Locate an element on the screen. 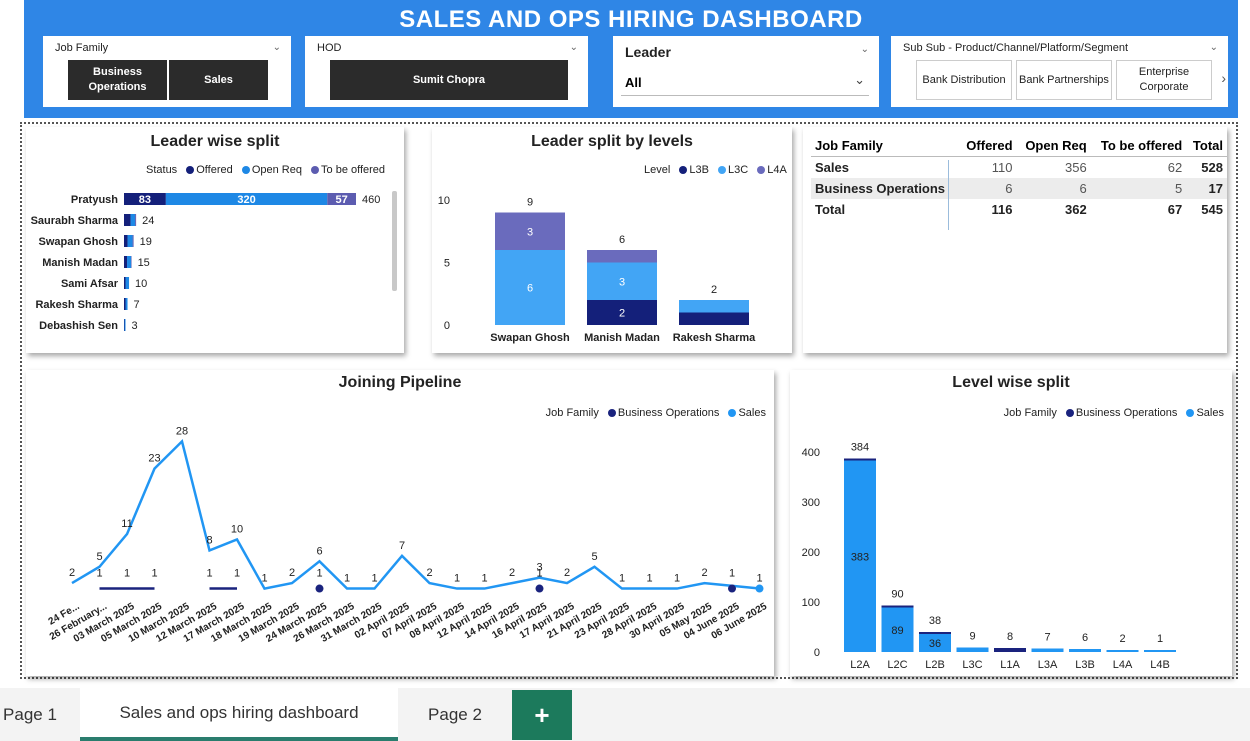 The width and height of the screenshot is (1250, 741). hod-chip-sumit-chopra: Sumit Chopra is located at coordinates (449, 80).